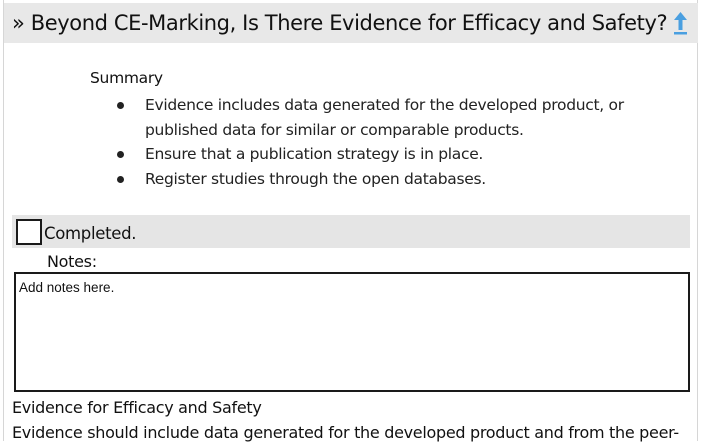 Image resolution: width=704 pixels, height=443 pixels. What do you see at coordinates (126, 78) in the screenshot?
I see `summary-heading: Summary` at bounding box center [126, 78].